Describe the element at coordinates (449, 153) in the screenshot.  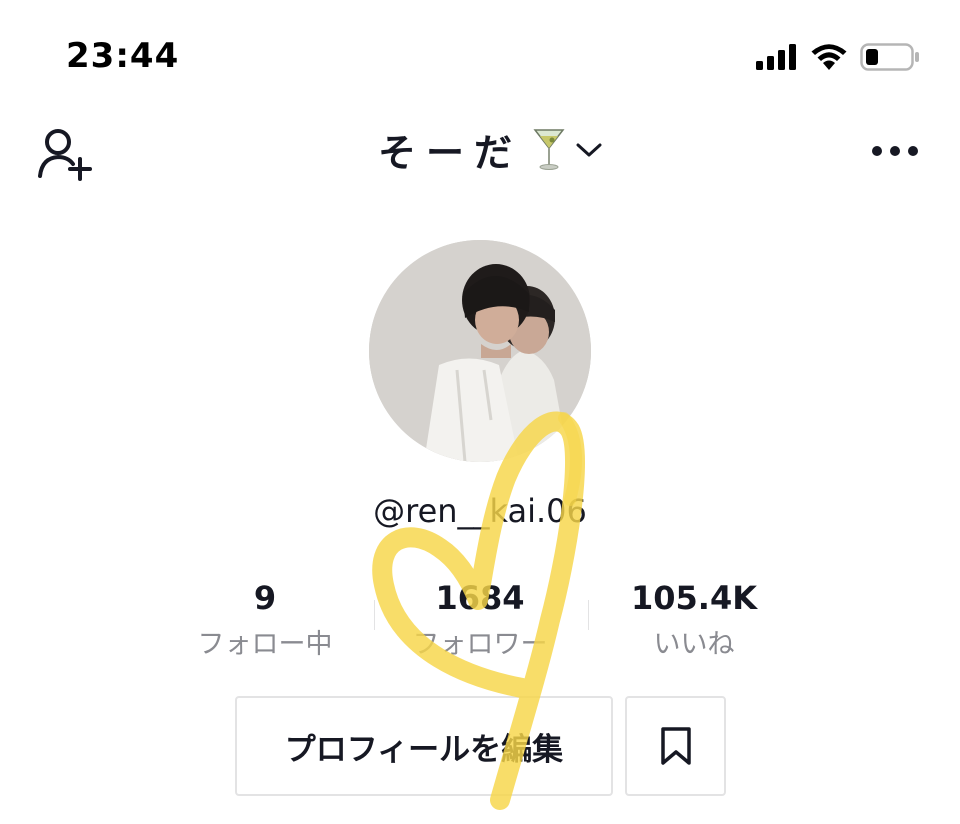
I see `profile-title: そーだ` at that location.